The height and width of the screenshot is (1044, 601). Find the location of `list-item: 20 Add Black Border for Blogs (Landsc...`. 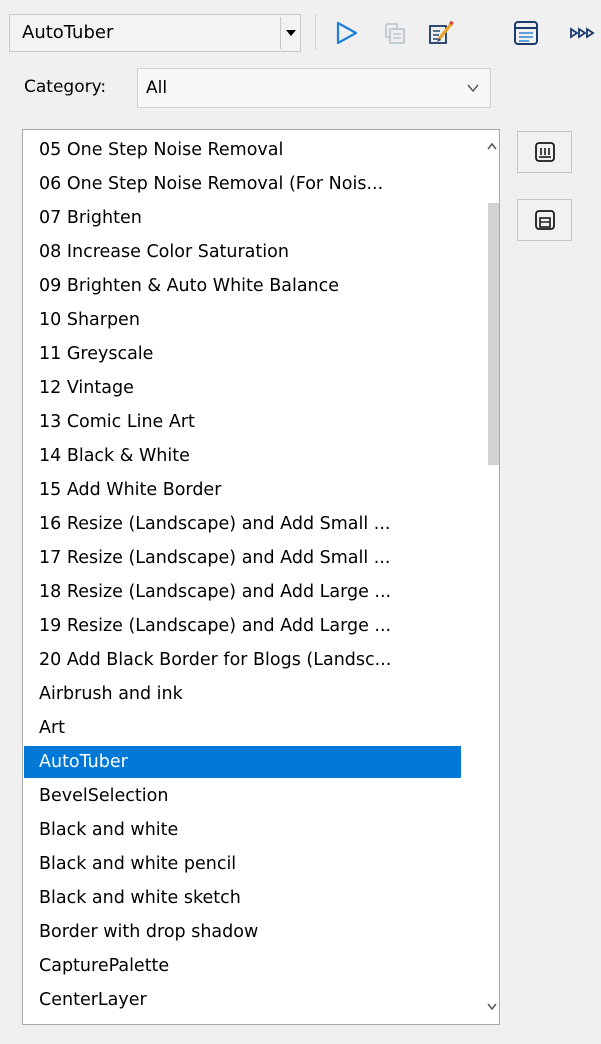

list-item: 20 Add Black Border for Blogs (Landsc... is located at coordinates (242, 660).